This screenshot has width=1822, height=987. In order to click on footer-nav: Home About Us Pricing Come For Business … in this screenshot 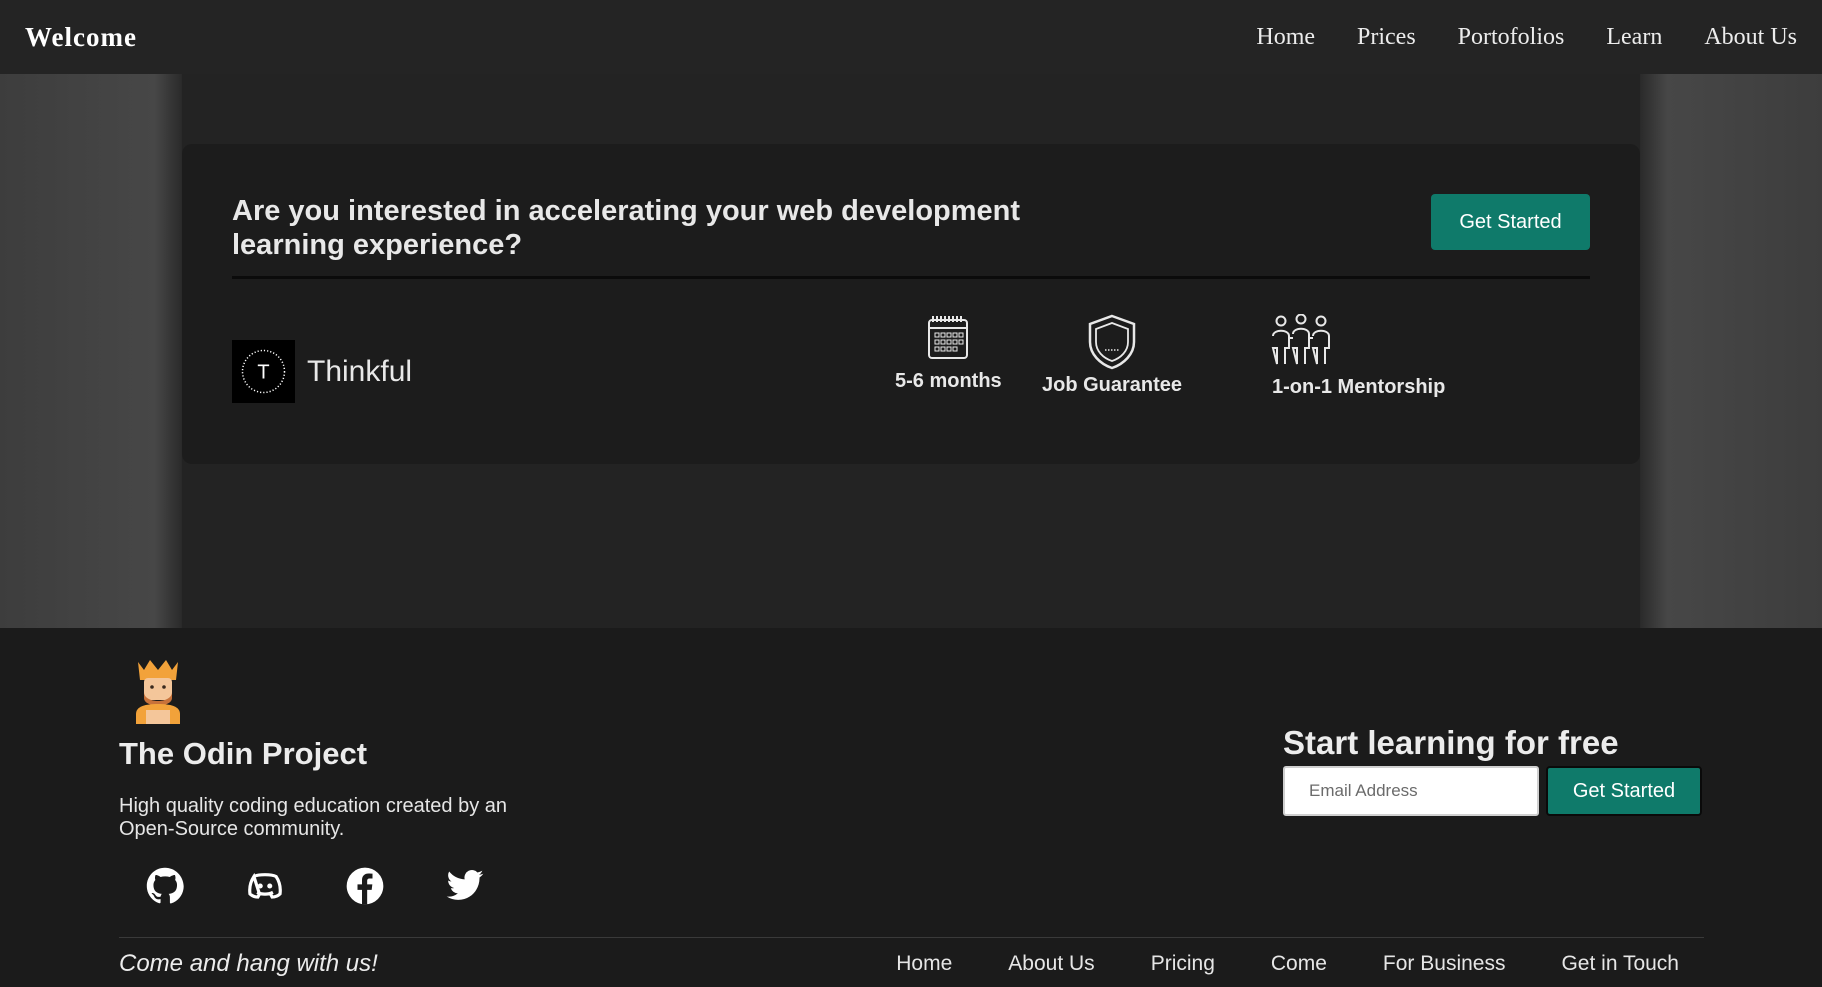, I will do `click(1287, 964)`.